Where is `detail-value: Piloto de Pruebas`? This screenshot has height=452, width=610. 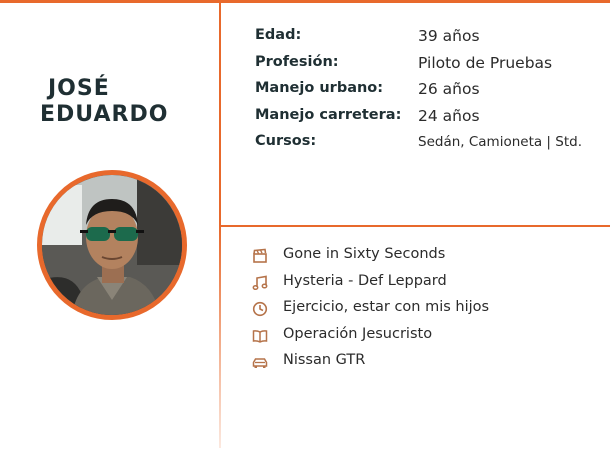 detail-value: Piloto de Pruebas is located at coordinates (485, 62).